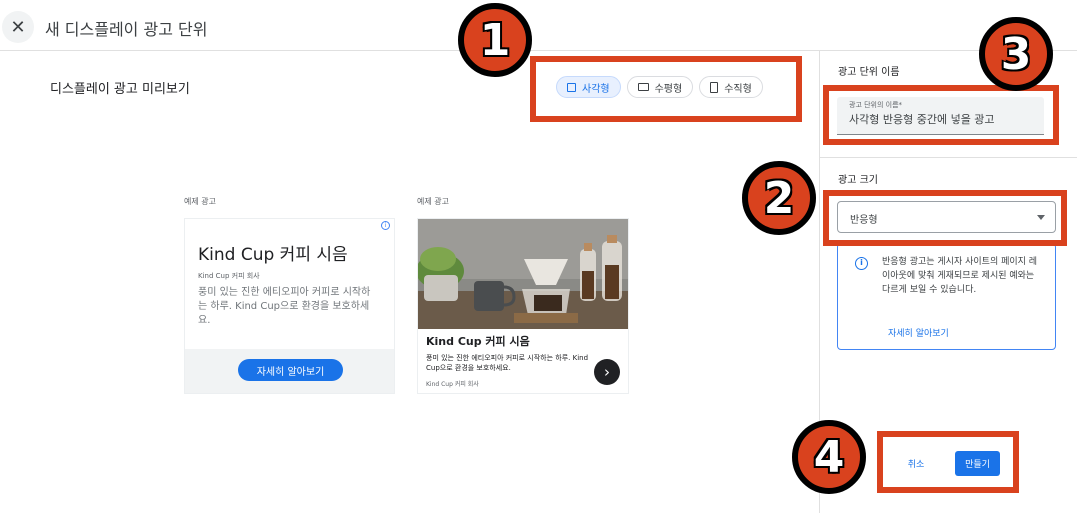 The image size is (1077, 513). I want to click on ad1-company: Kind Cup 커피 회사, so click(229, 276).